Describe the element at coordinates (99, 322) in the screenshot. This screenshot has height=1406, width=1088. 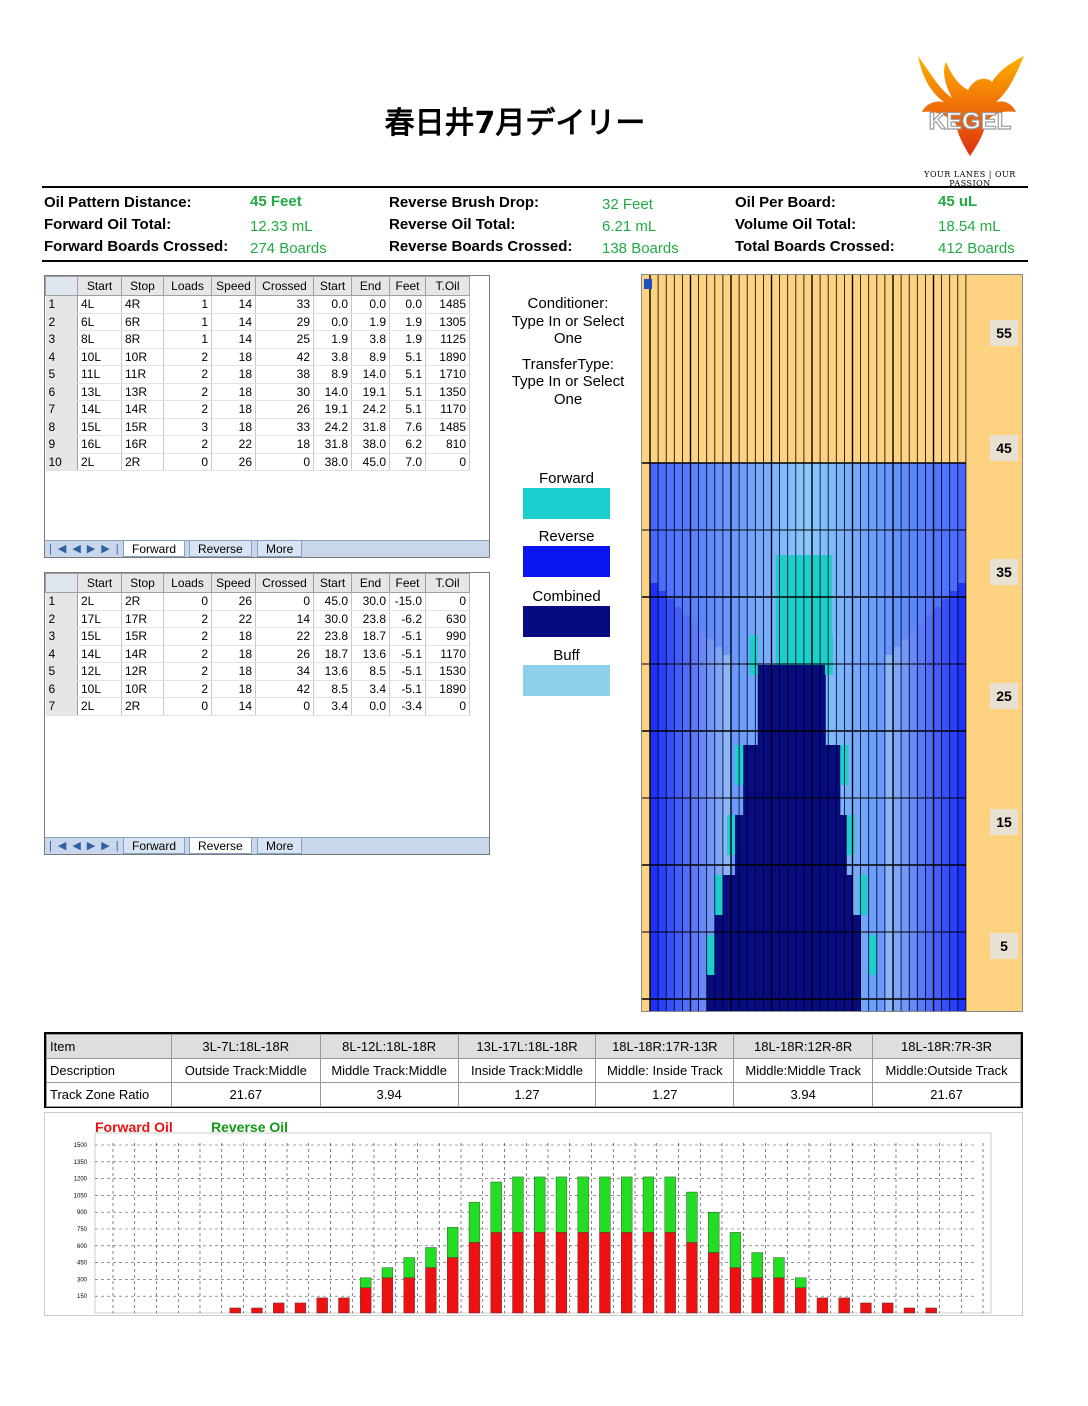
I see `table-cell: 6L` at that location.